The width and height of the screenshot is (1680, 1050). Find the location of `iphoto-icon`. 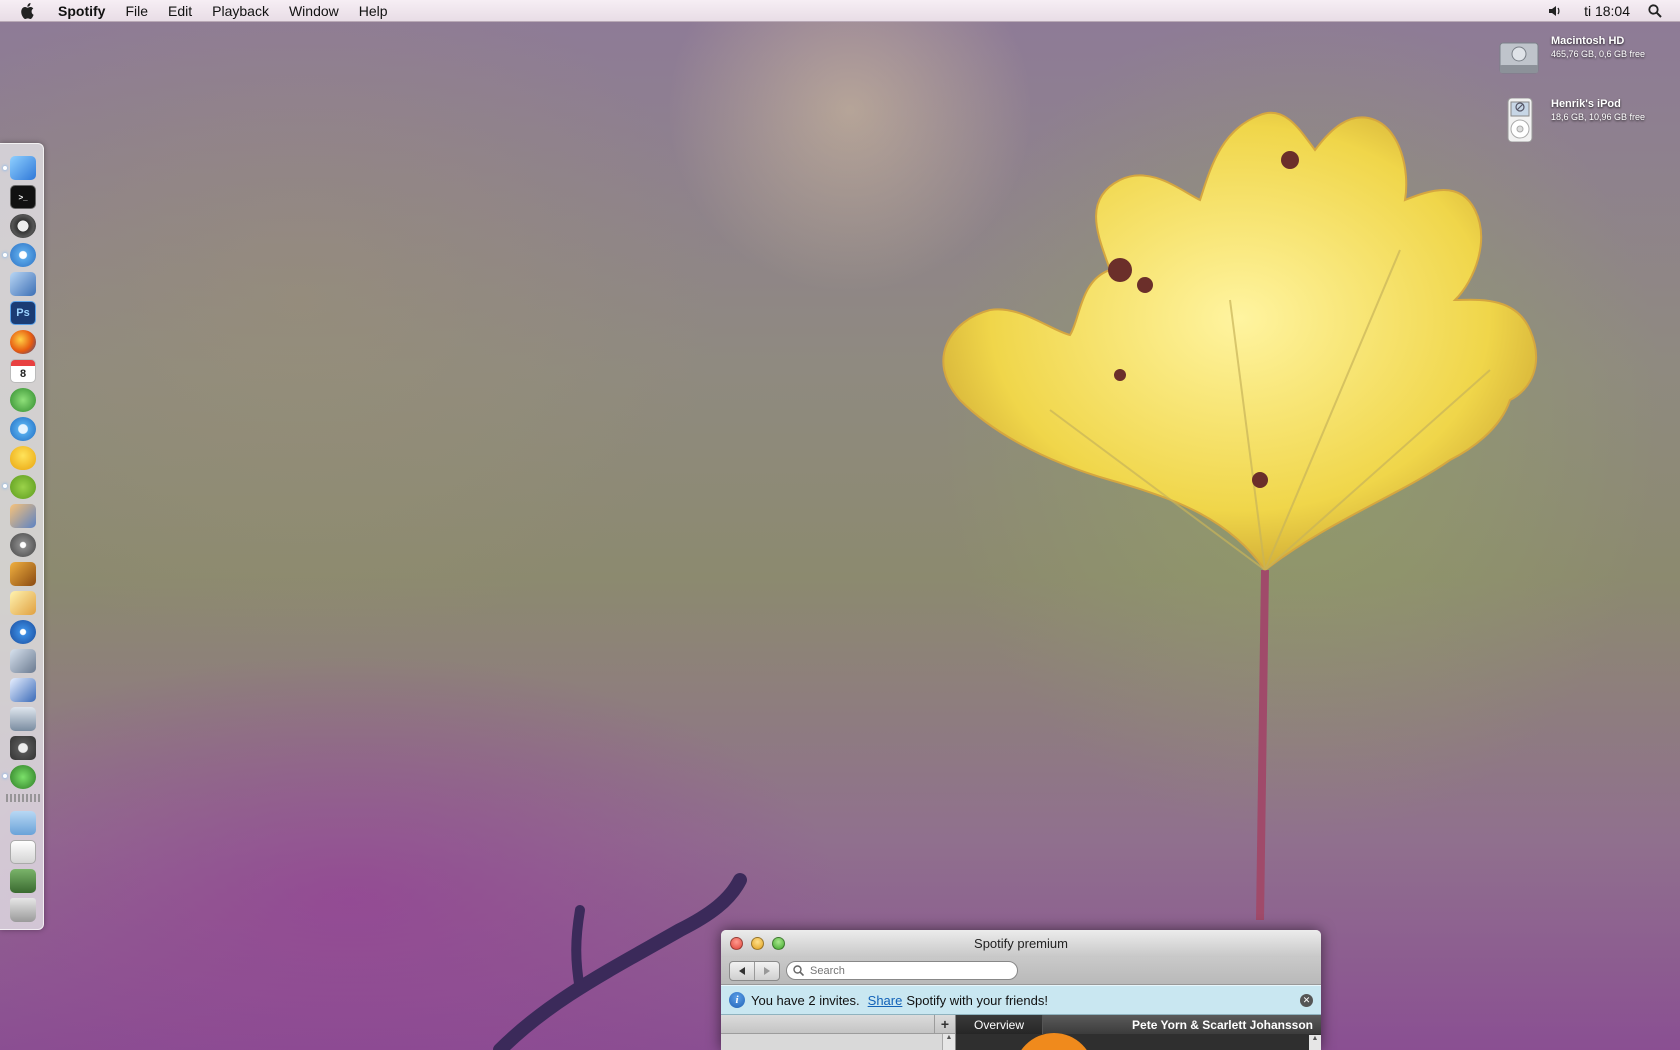

iphoto-icon is located at coordinates (23, 516).